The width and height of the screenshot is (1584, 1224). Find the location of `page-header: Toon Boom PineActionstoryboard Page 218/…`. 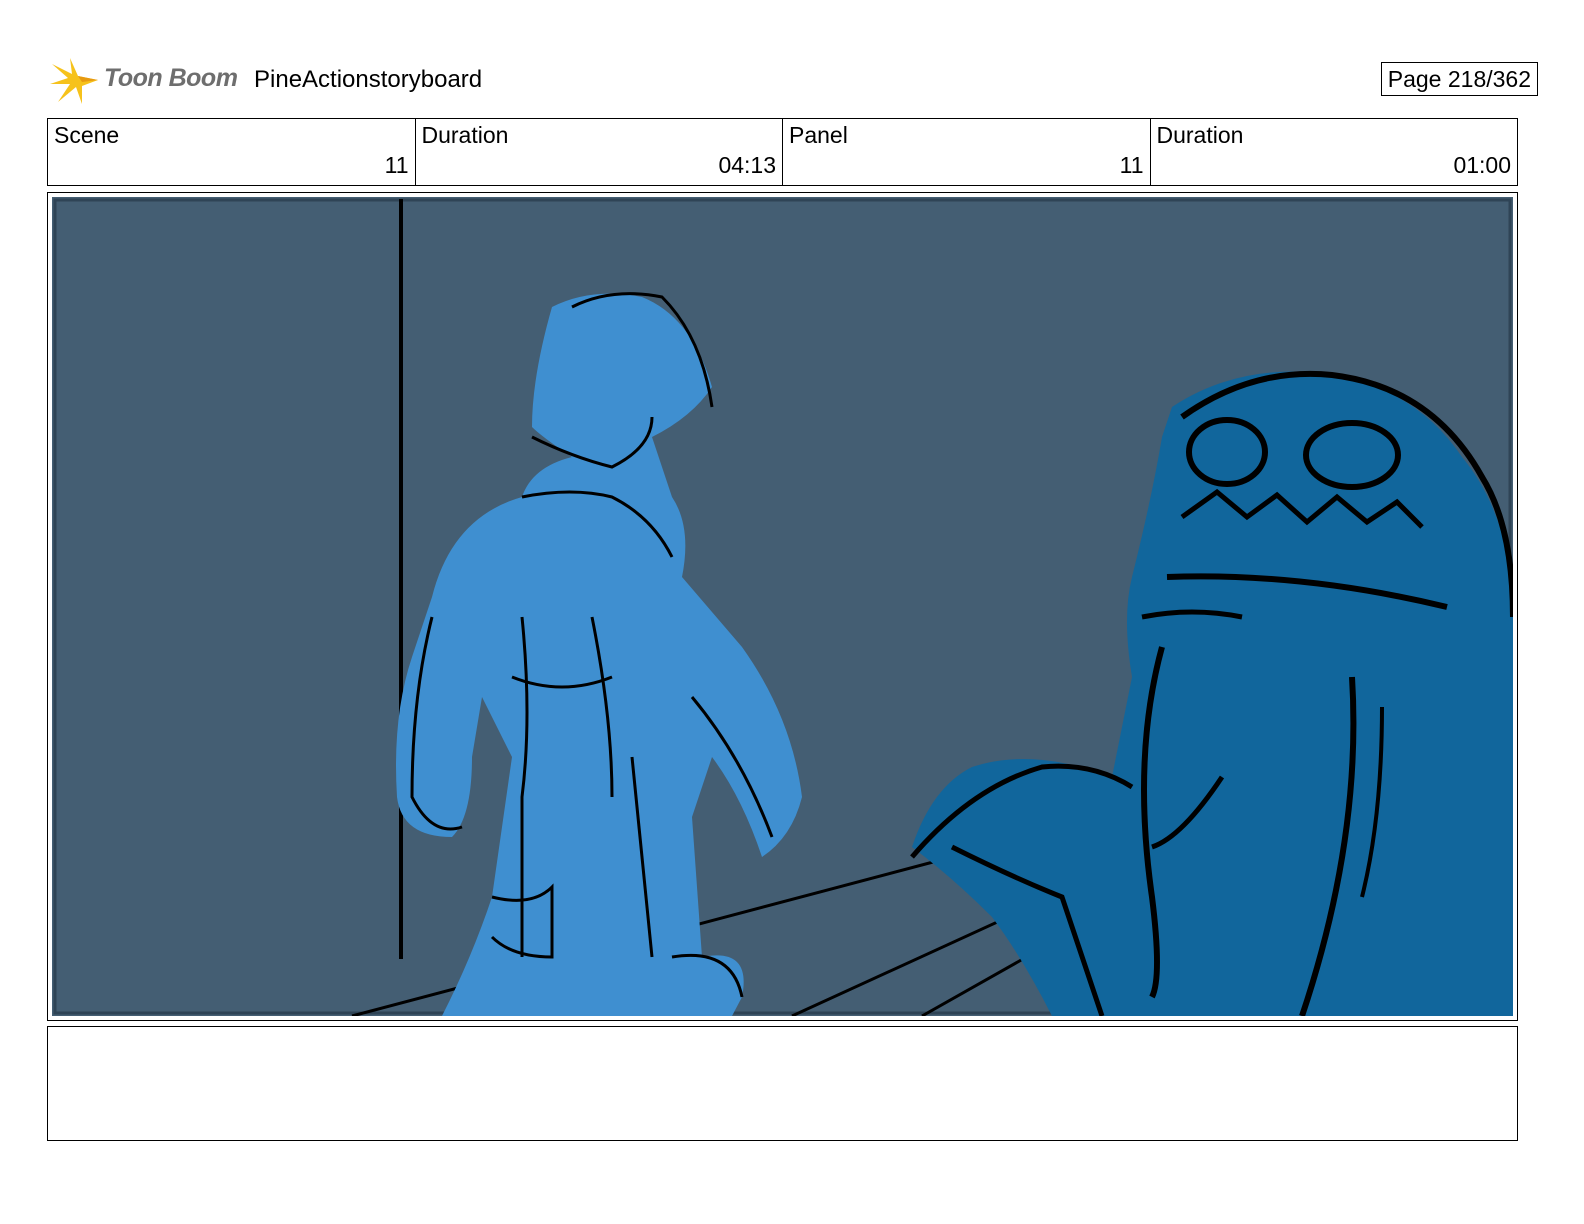

page-header: Toon Boom PineActionstoryboard Page 218/… is located at coordinates (793, 80).